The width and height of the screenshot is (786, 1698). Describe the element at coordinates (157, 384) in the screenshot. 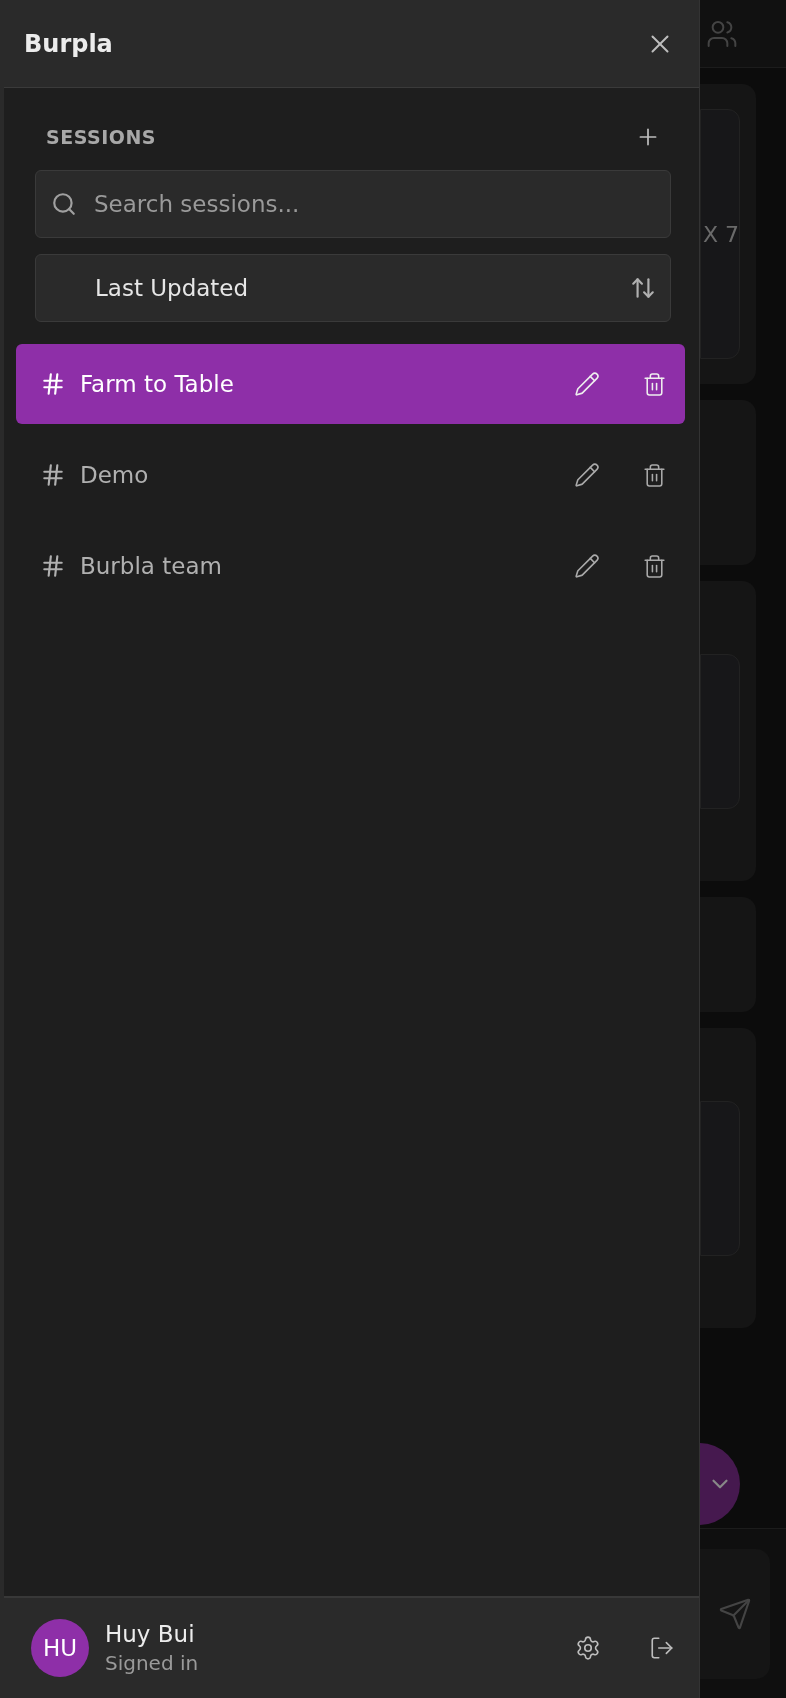

I see `session-name: Farm to Table` at that location.